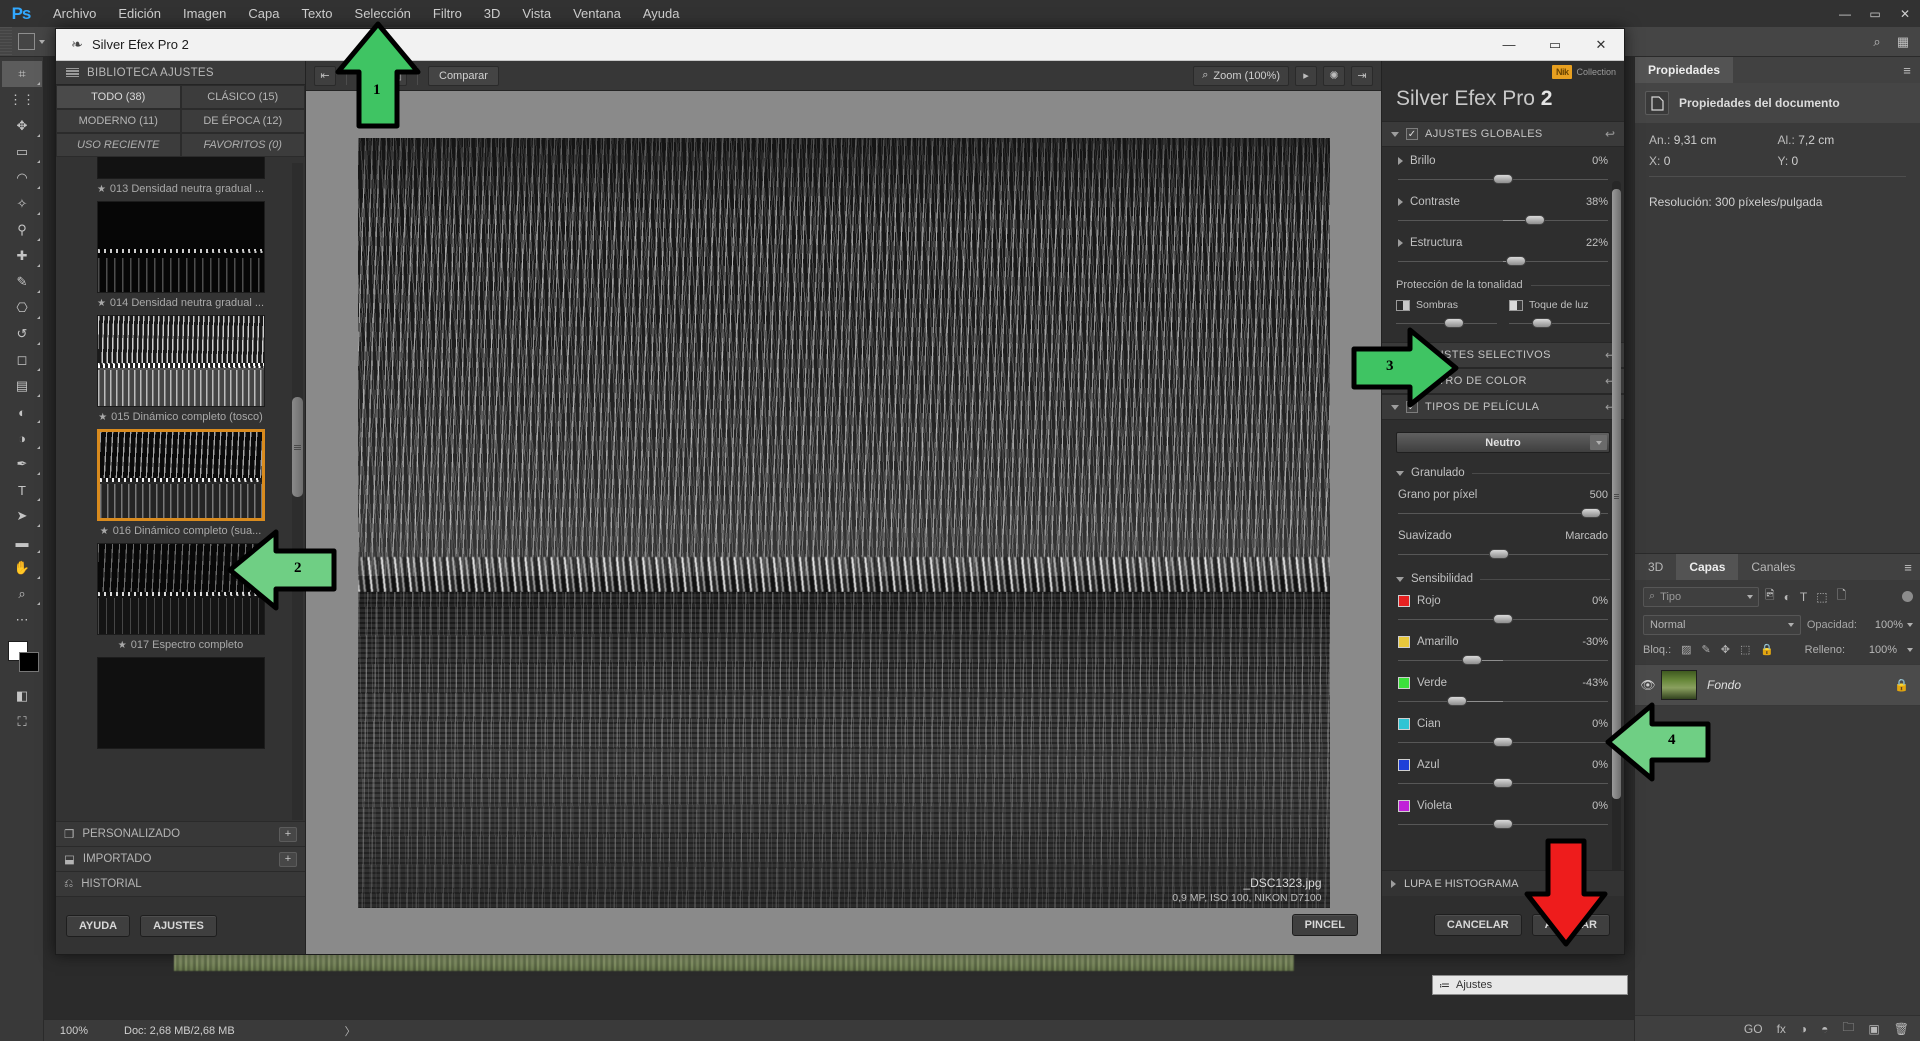 The image size is (1920, 1041). What do you see at coordinates (1724, 685) in the screenshot?
I see `layer-name: Fondo` at bounding box center [1724, 685].